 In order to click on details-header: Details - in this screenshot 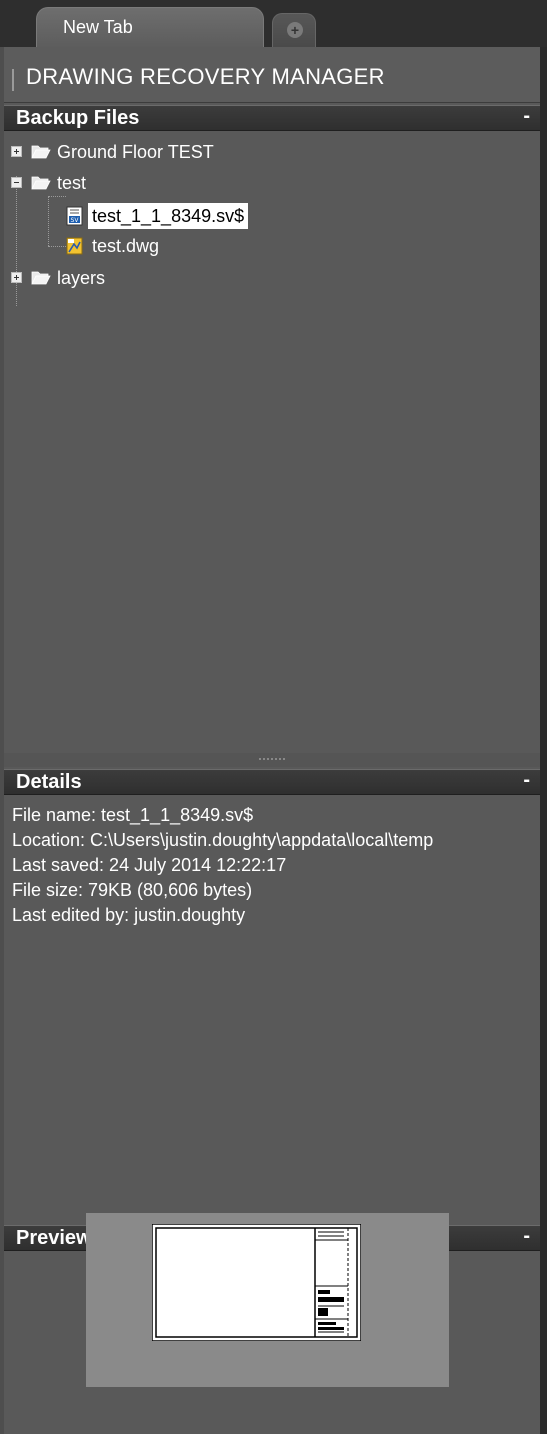, I will do `click(272, 782)`.